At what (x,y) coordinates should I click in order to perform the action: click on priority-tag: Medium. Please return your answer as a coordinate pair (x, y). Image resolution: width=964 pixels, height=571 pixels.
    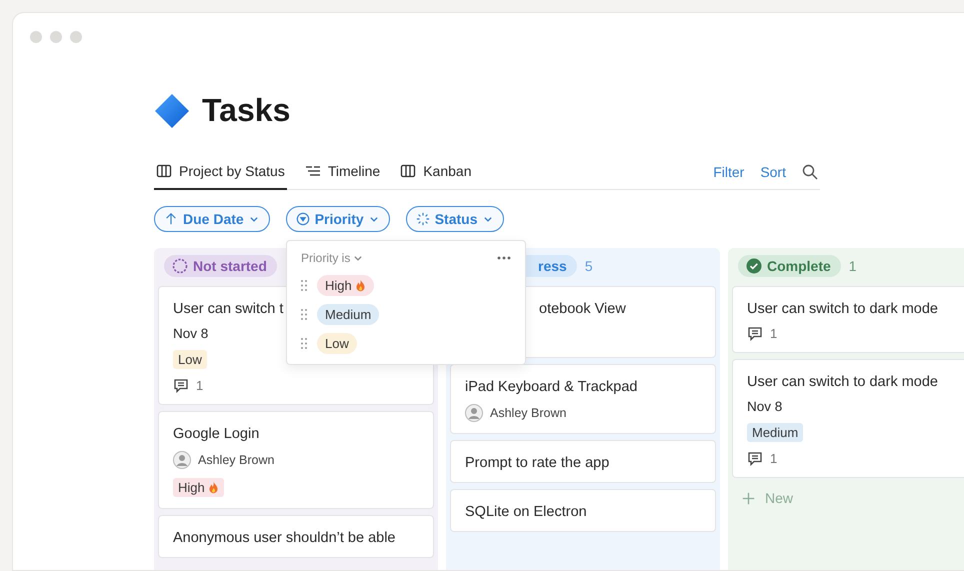
    Looking at the image, I should click on (775, 432).